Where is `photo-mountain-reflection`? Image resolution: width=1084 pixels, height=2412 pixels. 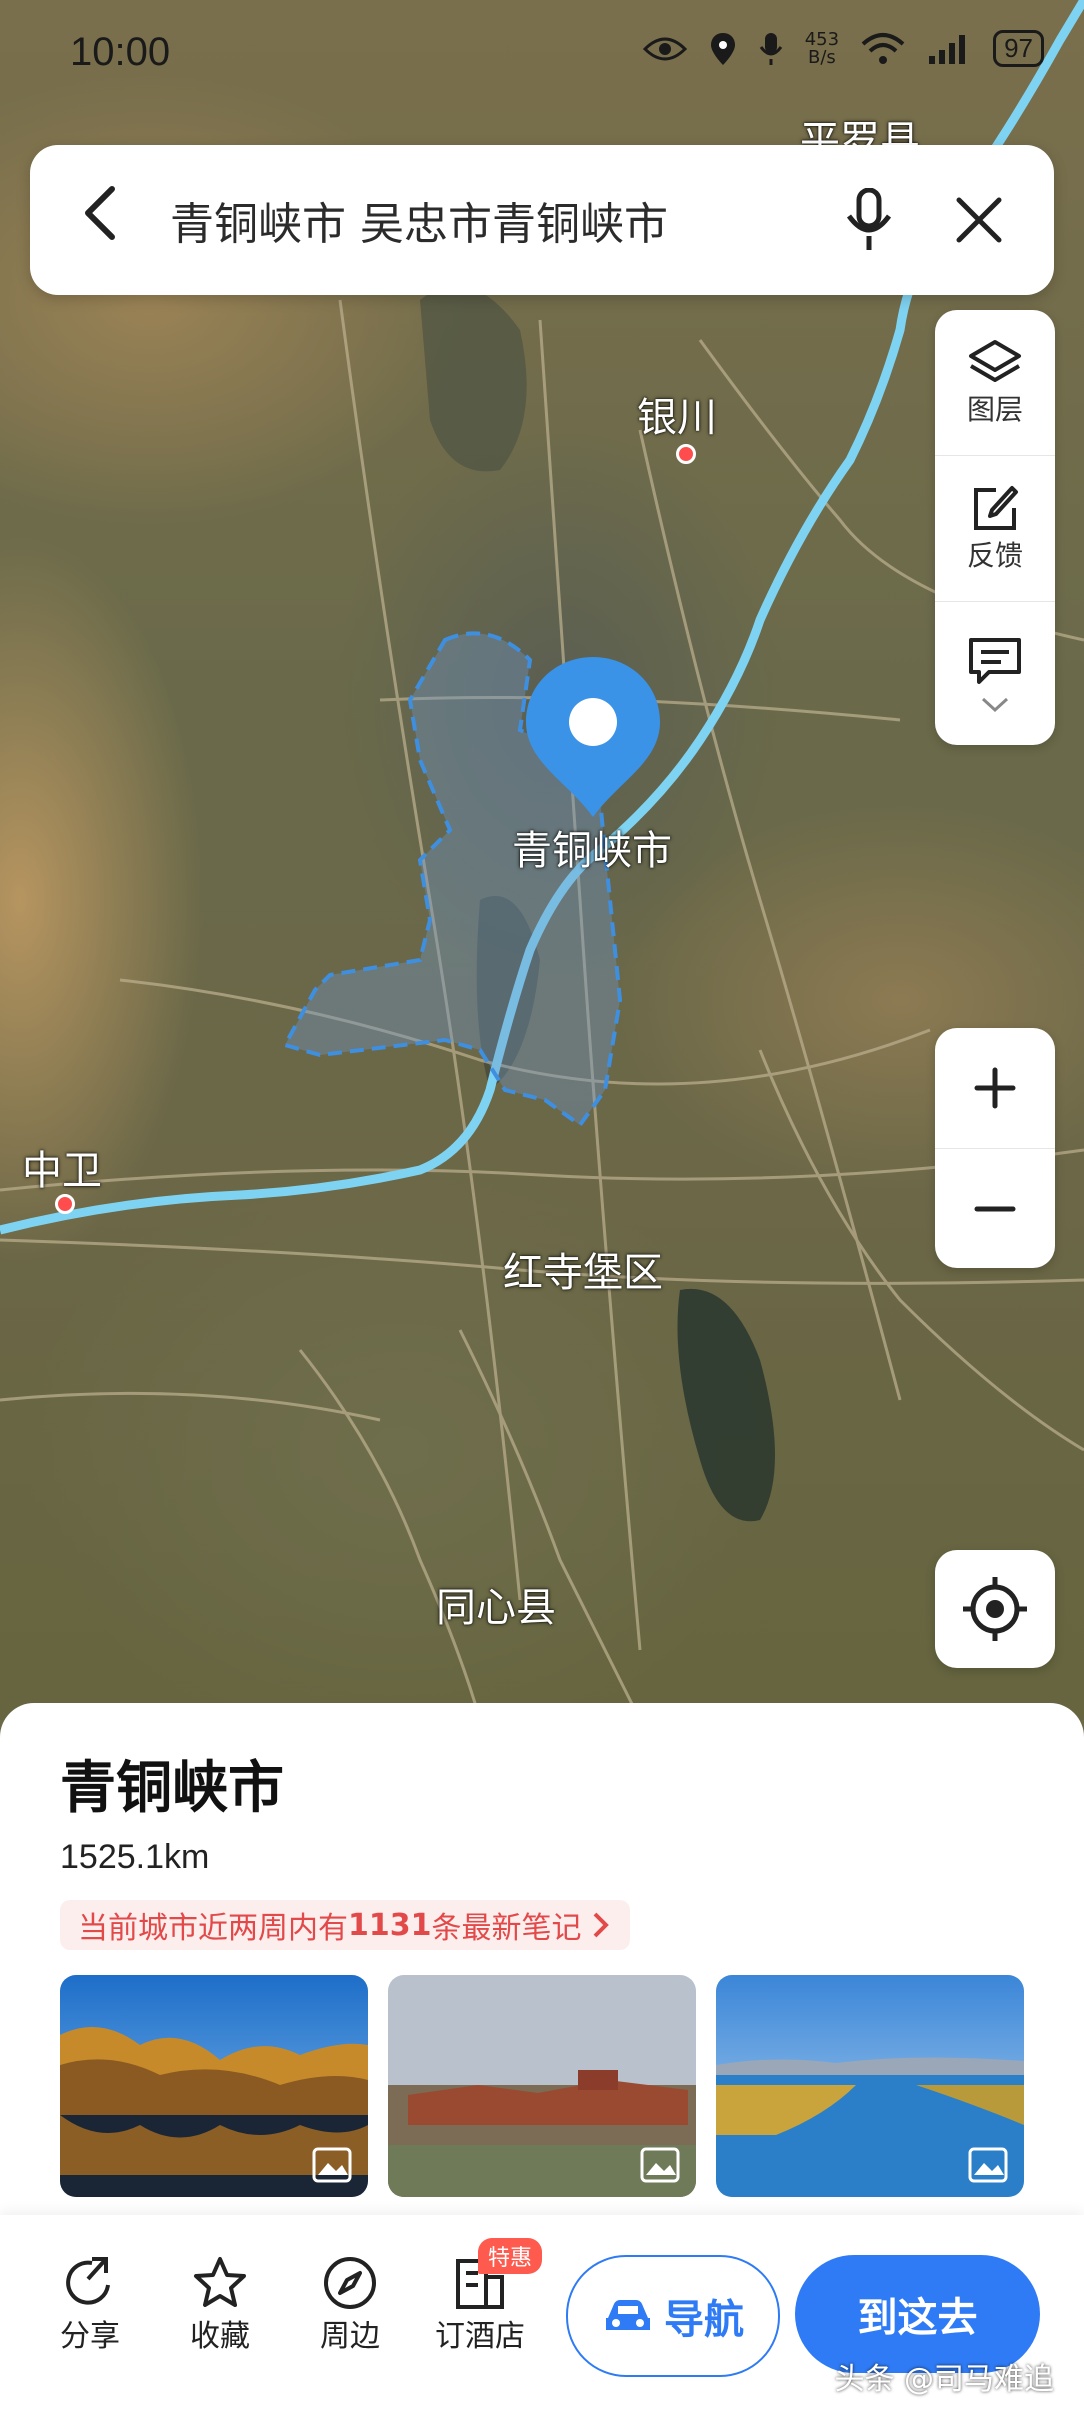 photo-mountain-reflection is located at coordinates (214, 2086).